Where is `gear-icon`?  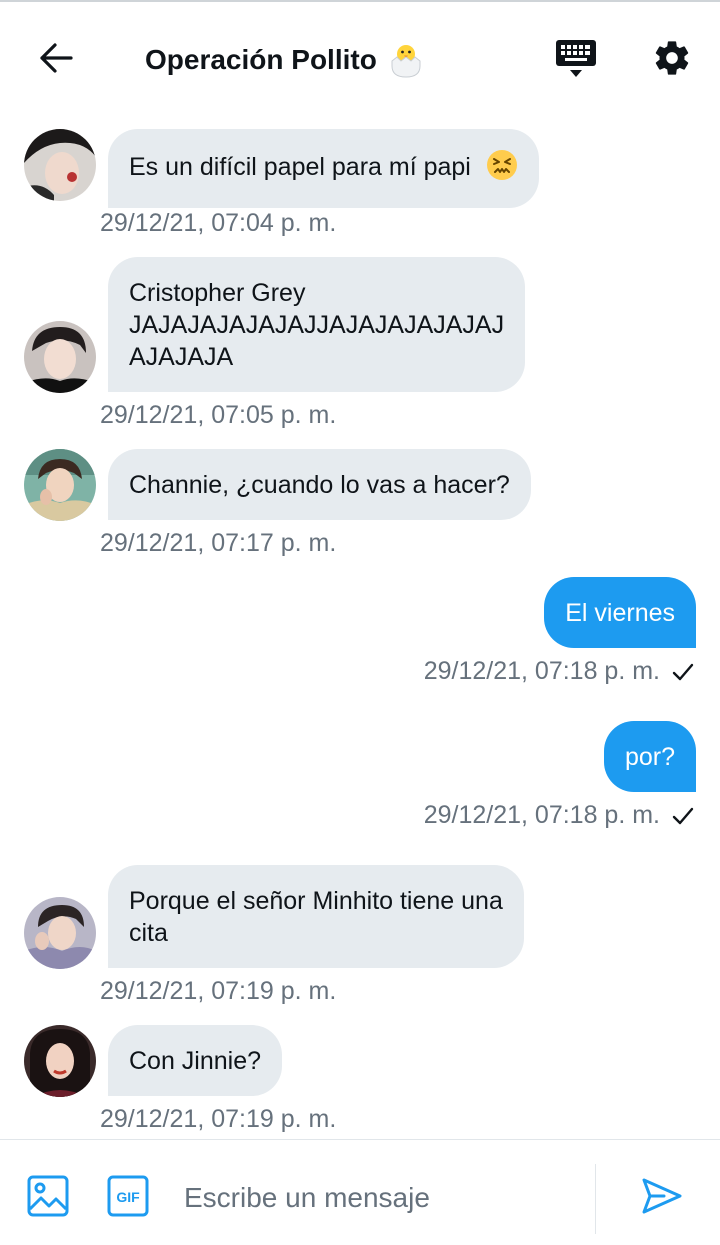 gear-icon is located at coordinates (672, 60).